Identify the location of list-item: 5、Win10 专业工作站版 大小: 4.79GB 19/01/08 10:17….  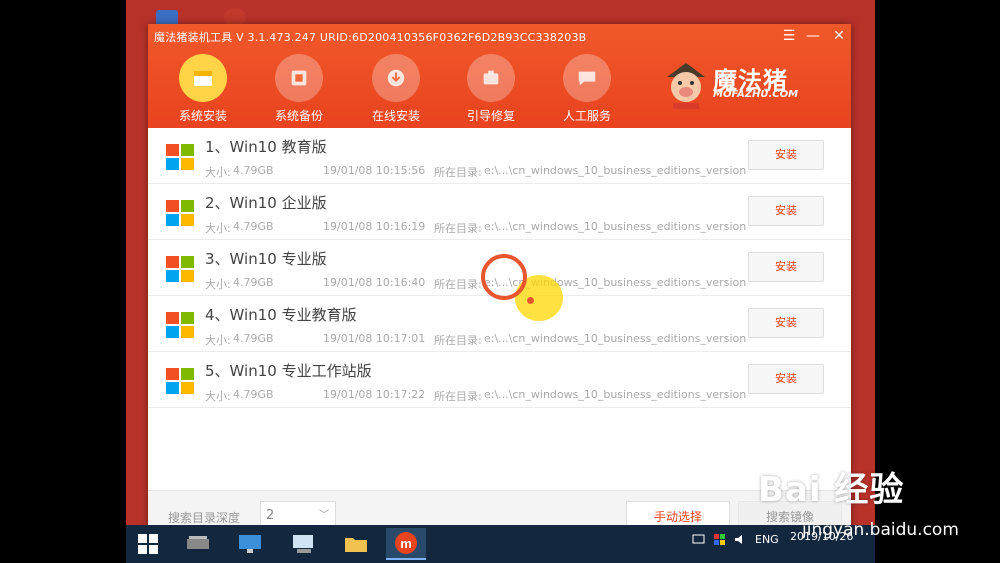
(499, 380).